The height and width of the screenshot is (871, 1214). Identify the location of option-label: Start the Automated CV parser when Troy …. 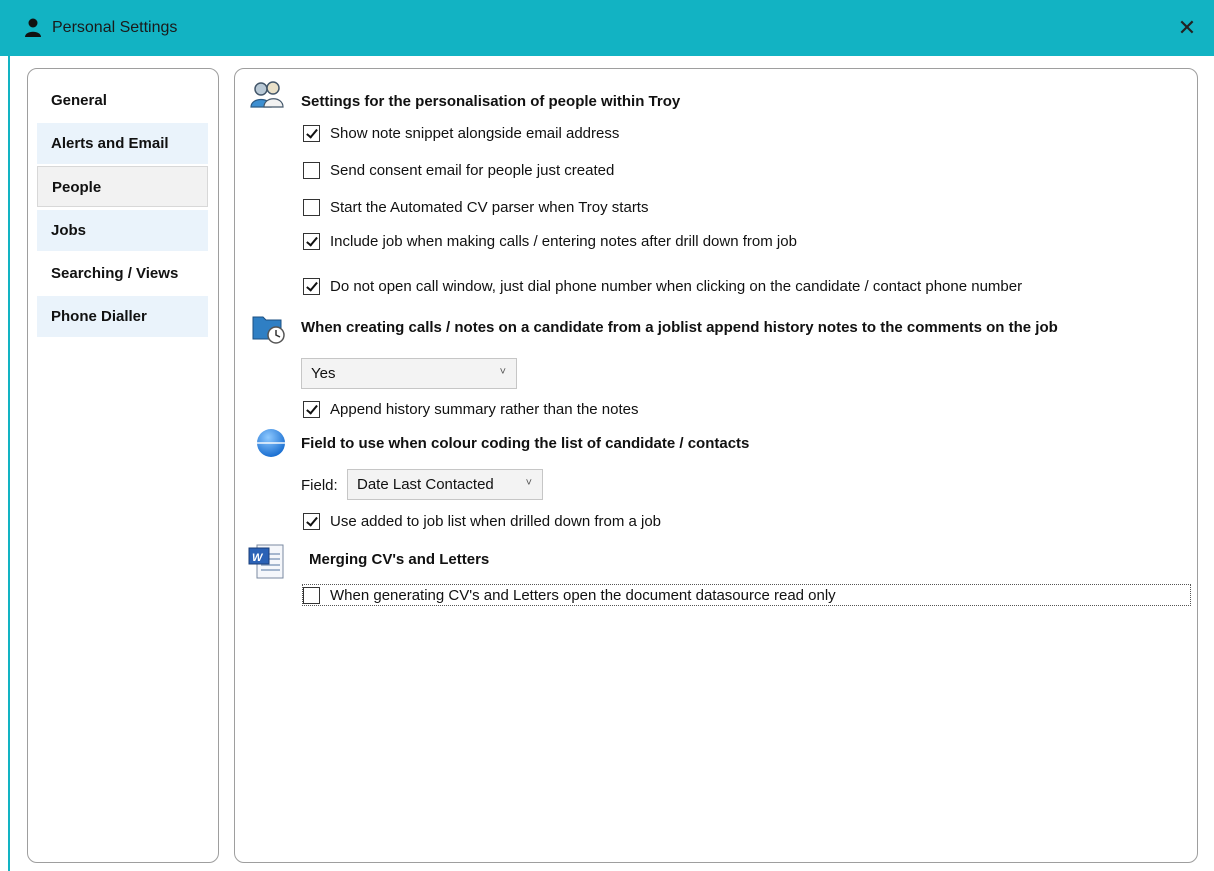
(489, 207).